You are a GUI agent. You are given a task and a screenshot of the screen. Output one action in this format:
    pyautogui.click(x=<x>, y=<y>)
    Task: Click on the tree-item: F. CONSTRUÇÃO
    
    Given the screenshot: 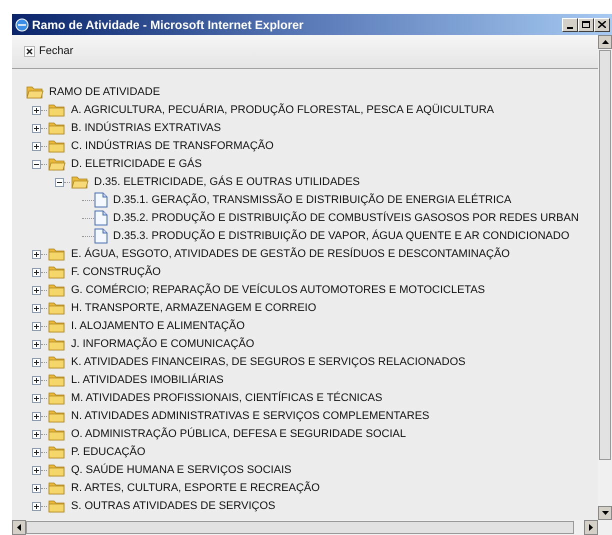 What is the action you would take?
    pyautogui.click(x=116, y=272)
    